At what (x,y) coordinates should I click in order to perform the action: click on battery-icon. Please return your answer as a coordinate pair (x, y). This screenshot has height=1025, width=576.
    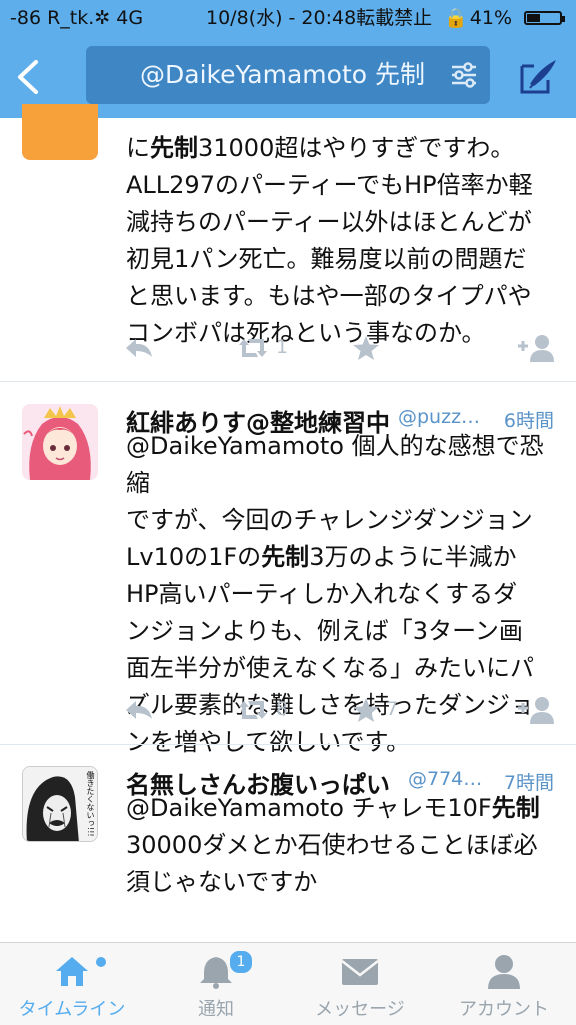
    Looking at the image, I should click on (544, 18).